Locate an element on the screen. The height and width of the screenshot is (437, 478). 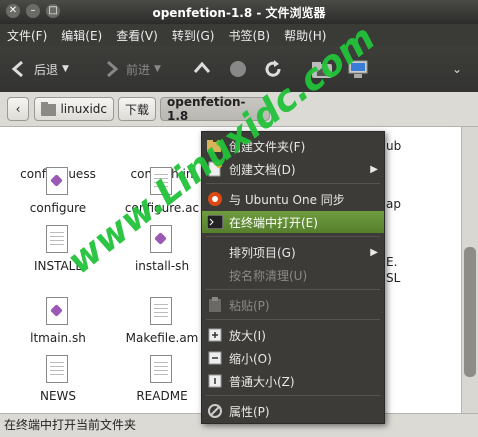
file-label: ltmain.sh is located at coordinates (58, 338).